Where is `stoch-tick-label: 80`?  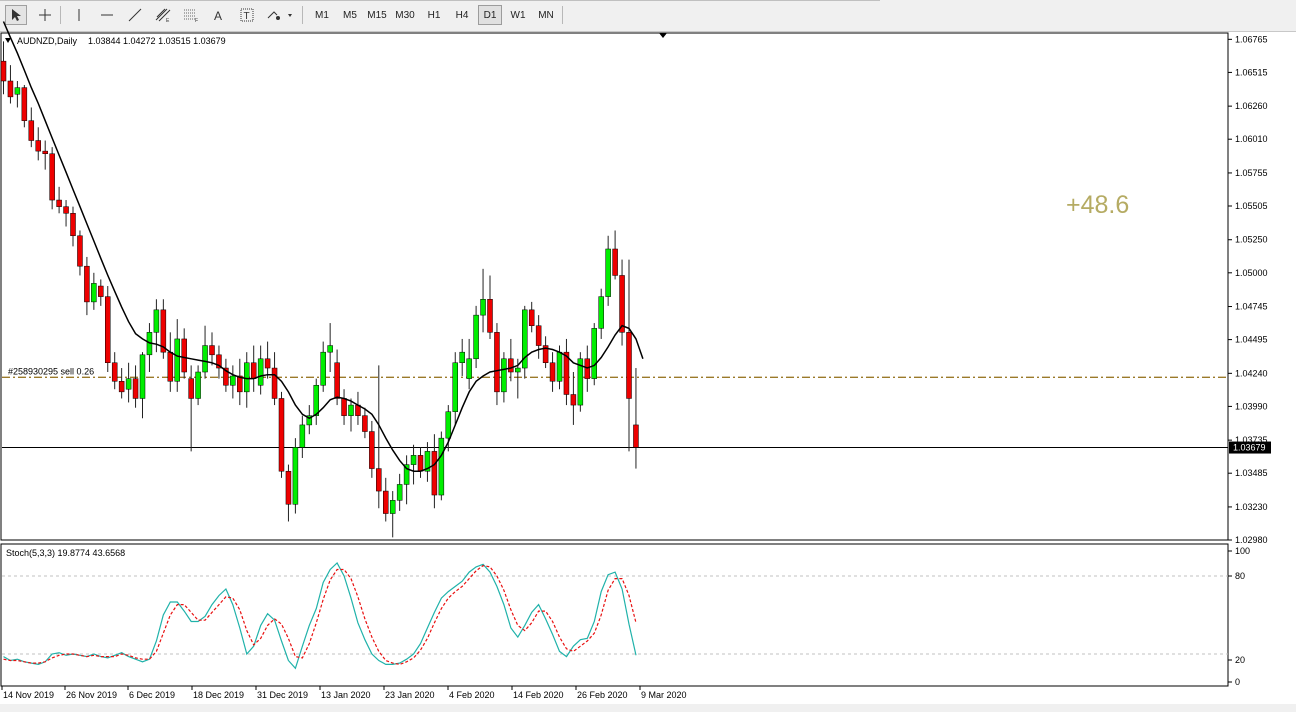
stoch-tick-label: 80 is located at coordinates (1240, 576).